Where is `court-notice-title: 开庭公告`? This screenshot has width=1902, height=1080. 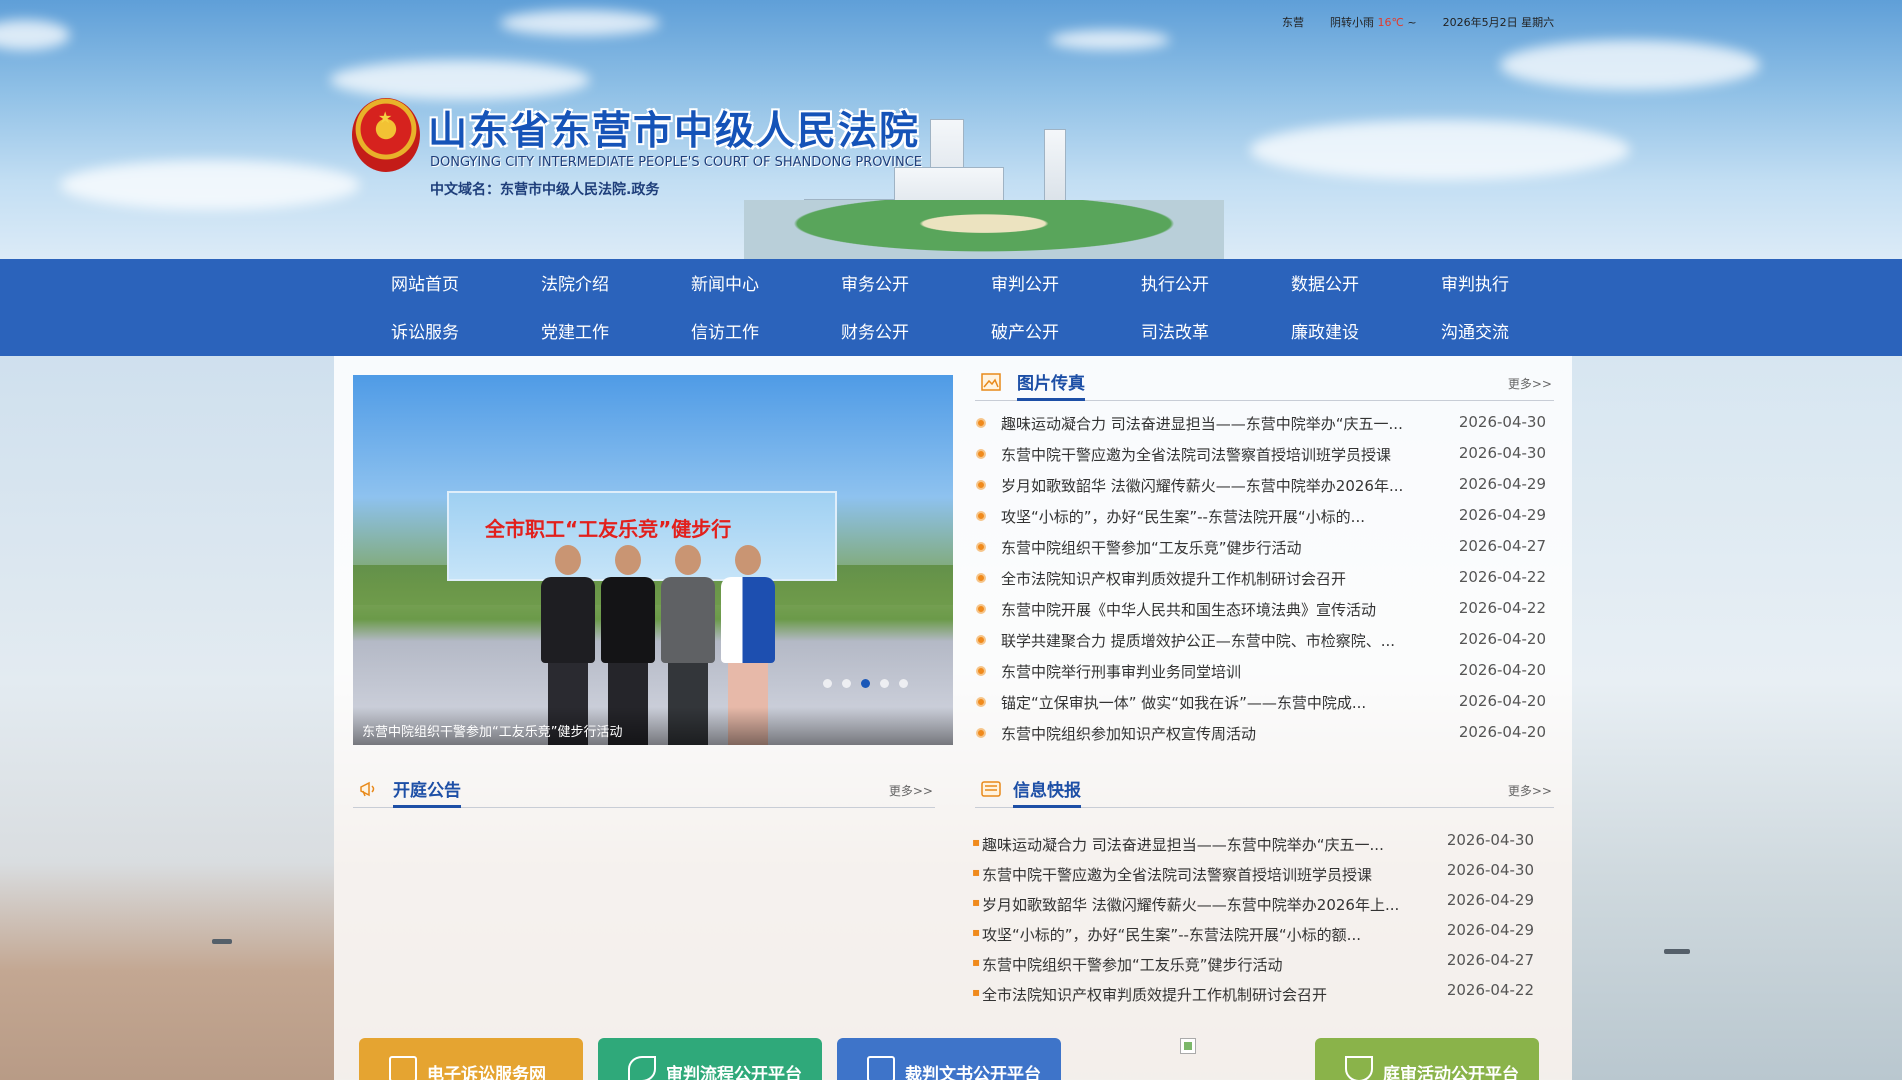 court-notice-title: 开庭公告 is located at coordinates (427, 792).